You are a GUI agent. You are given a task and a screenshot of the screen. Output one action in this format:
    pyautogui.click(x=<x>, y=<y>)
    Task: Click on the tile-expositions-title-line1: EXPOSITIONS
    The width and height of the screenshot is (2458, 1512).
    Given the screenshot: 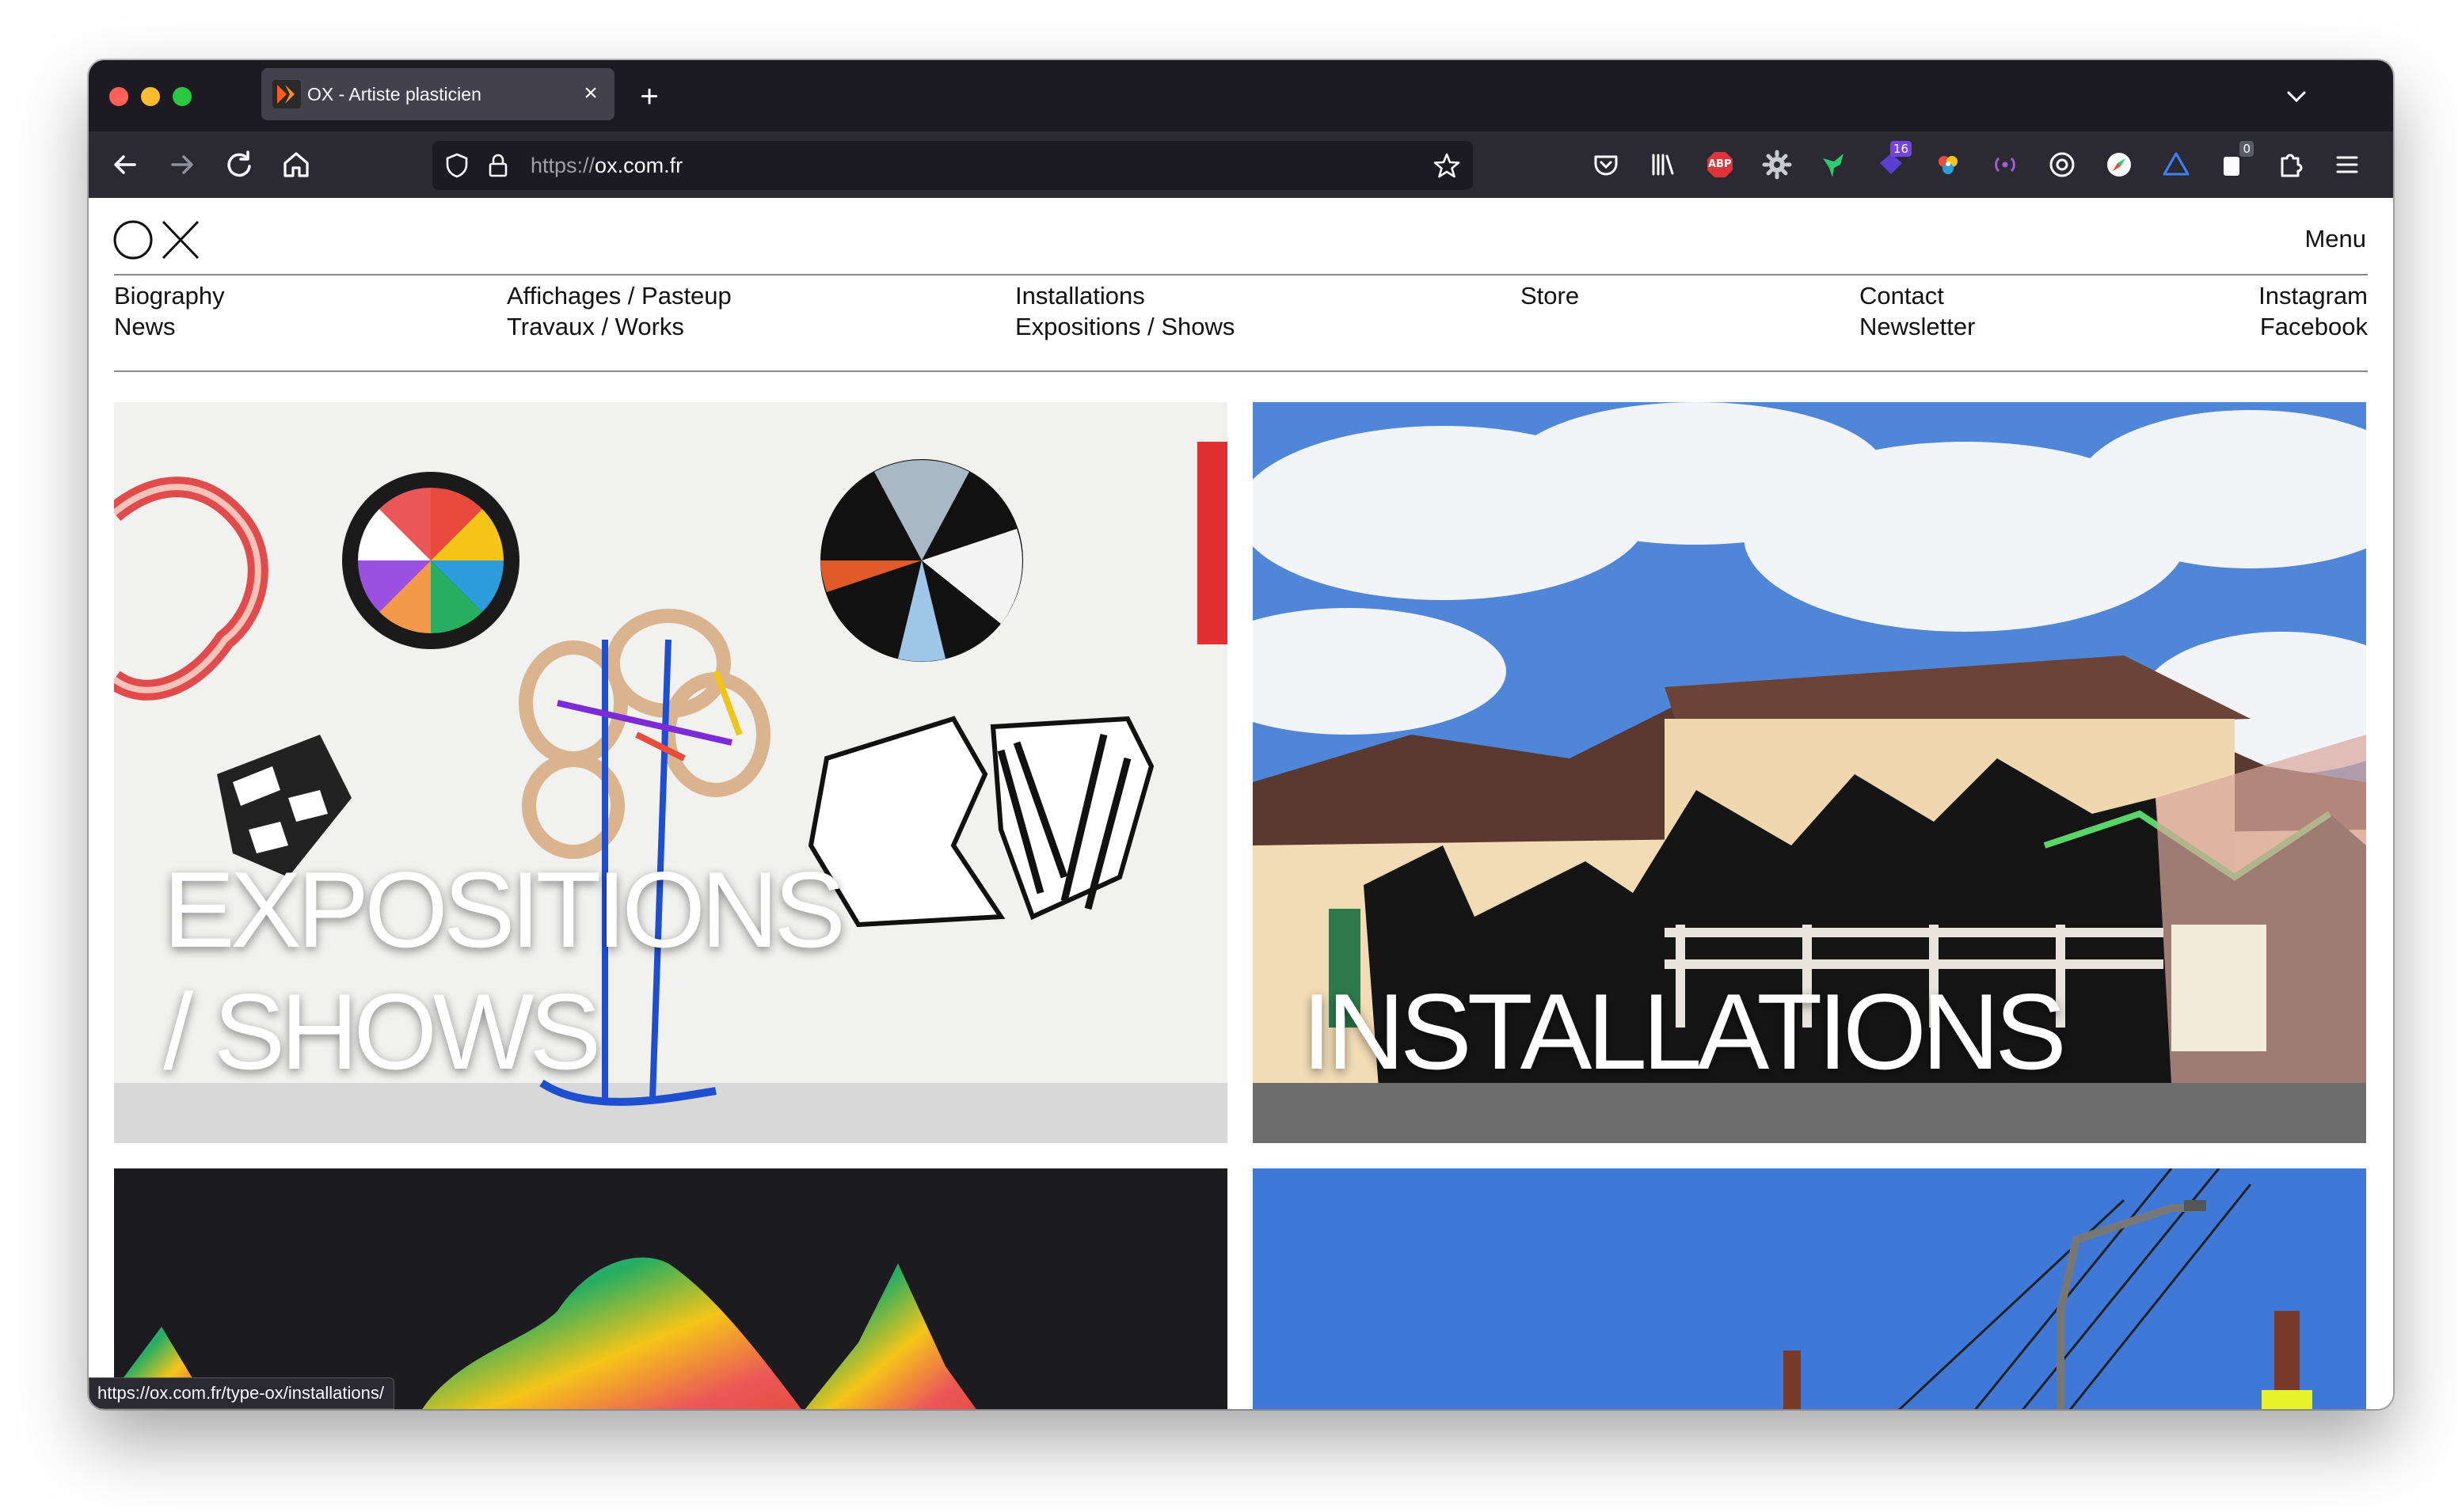 What is the action you would take?
    pyautogui.click(x=504, y=909)
    